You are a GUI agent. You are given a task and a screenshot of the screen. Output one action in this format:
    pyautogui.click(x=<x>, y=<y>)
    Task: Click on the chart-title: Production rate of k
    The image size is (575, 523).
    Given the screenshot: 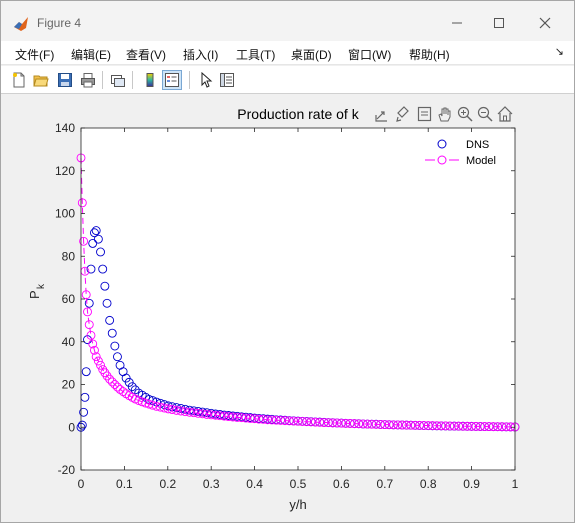 What is the action you would take?
    pyautogui.click(x=298, y=114)
    